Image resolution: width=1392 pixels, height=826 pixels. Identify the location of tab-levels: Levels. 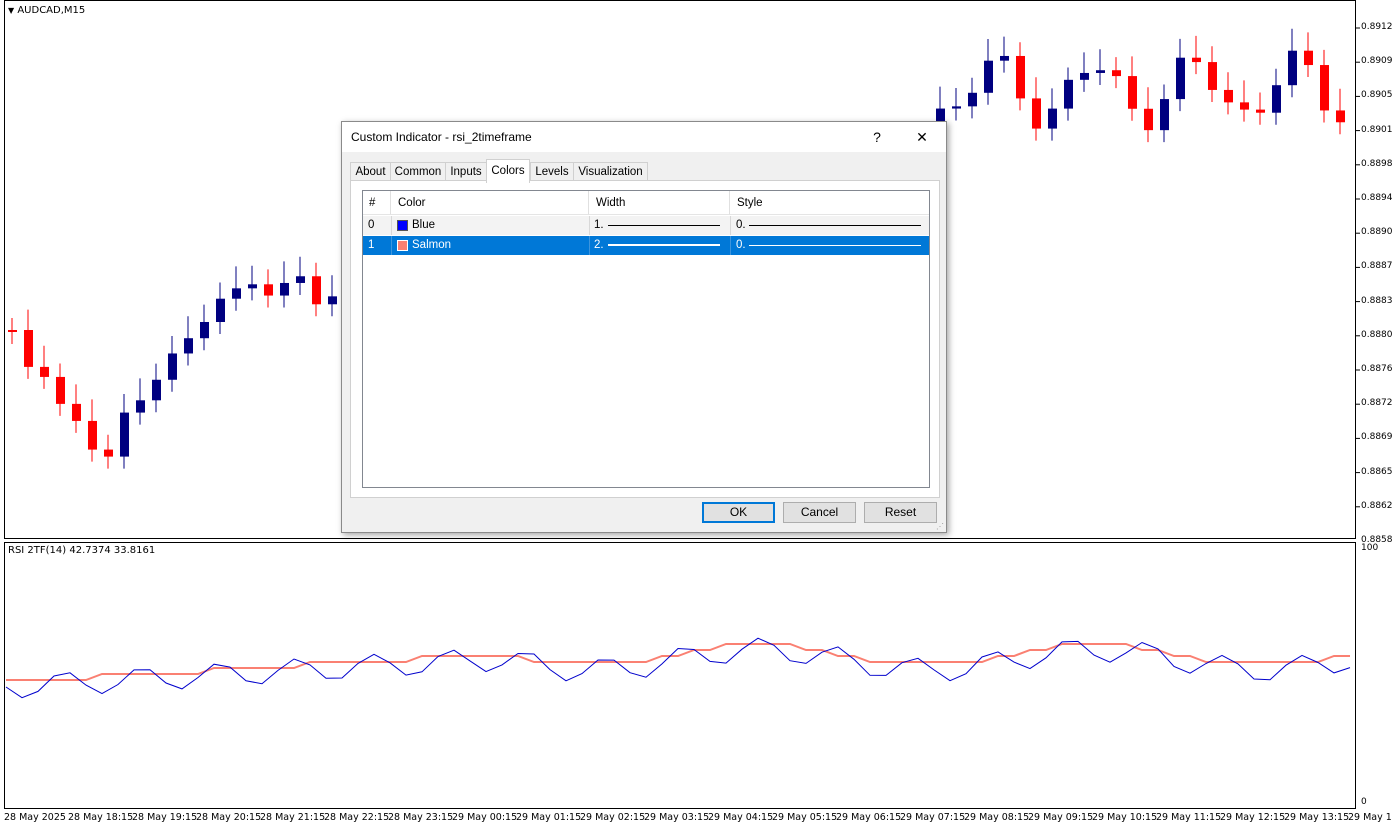
(552, 172).